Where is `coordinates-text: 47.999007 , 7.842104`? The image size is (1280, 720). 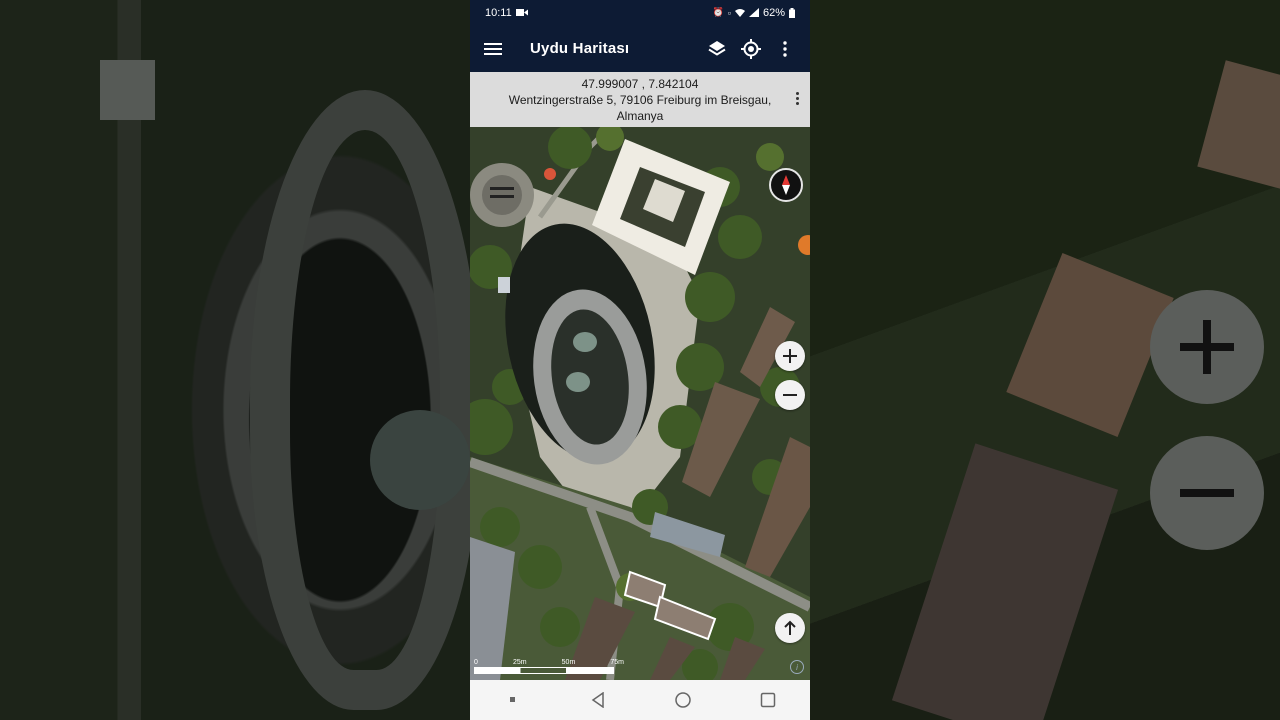 coordinates-text: 47.999007 , 7.842104 is located at coordinates (640, 84).